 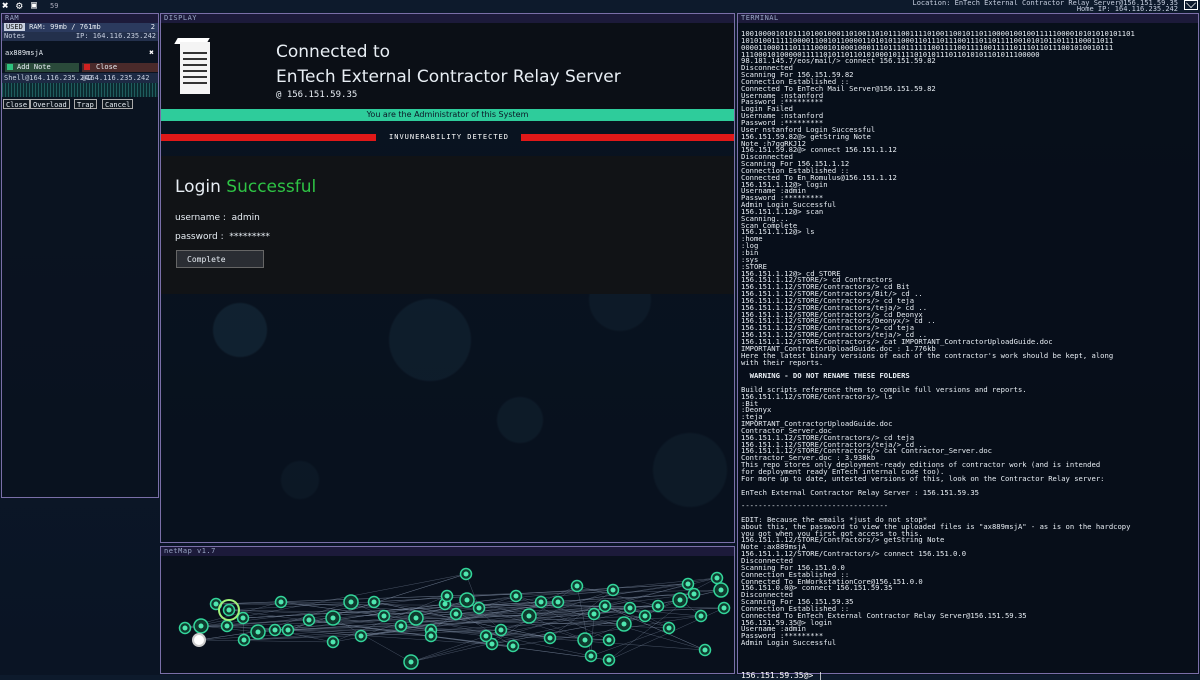 What do you see at coordinates (448, 77) in the screenshot?
I see `server-name: EnTech External Contractor Relay Server` at bounding box center [448, 77].